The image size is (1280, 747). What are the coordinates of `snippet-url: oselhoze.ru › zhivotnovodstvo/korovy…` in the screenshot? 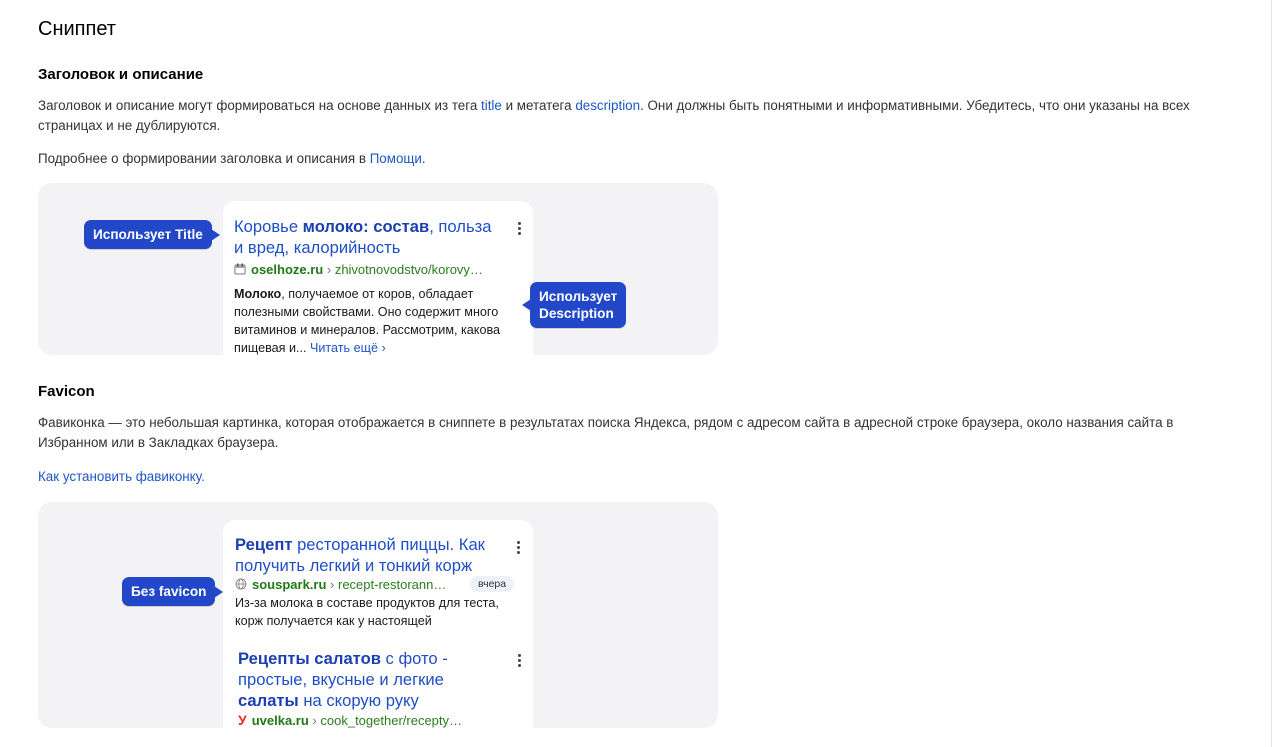 It's located at (358, 270).